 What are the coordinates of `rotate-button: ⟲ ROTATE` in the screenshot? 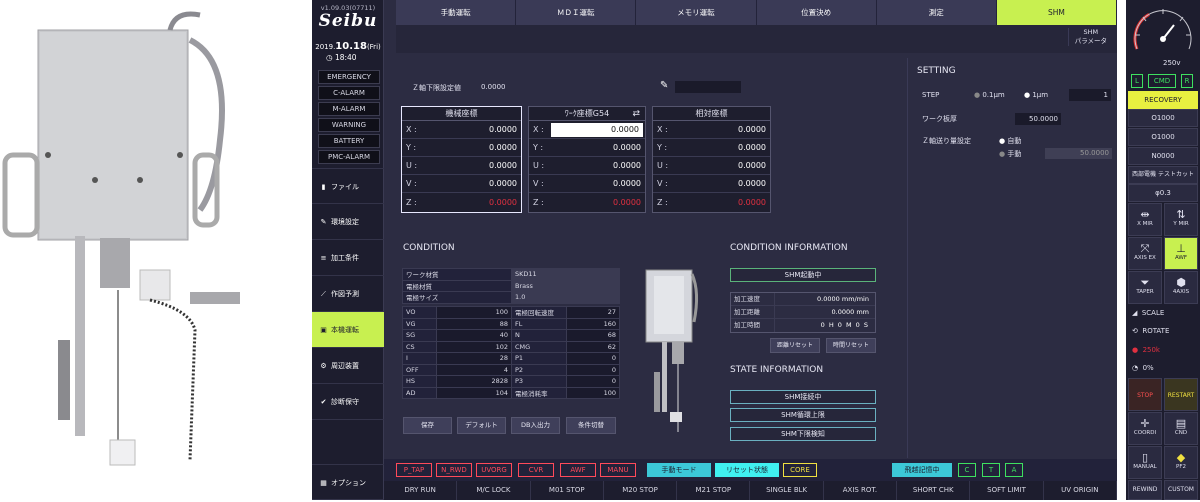 It's located at (1150, 331).